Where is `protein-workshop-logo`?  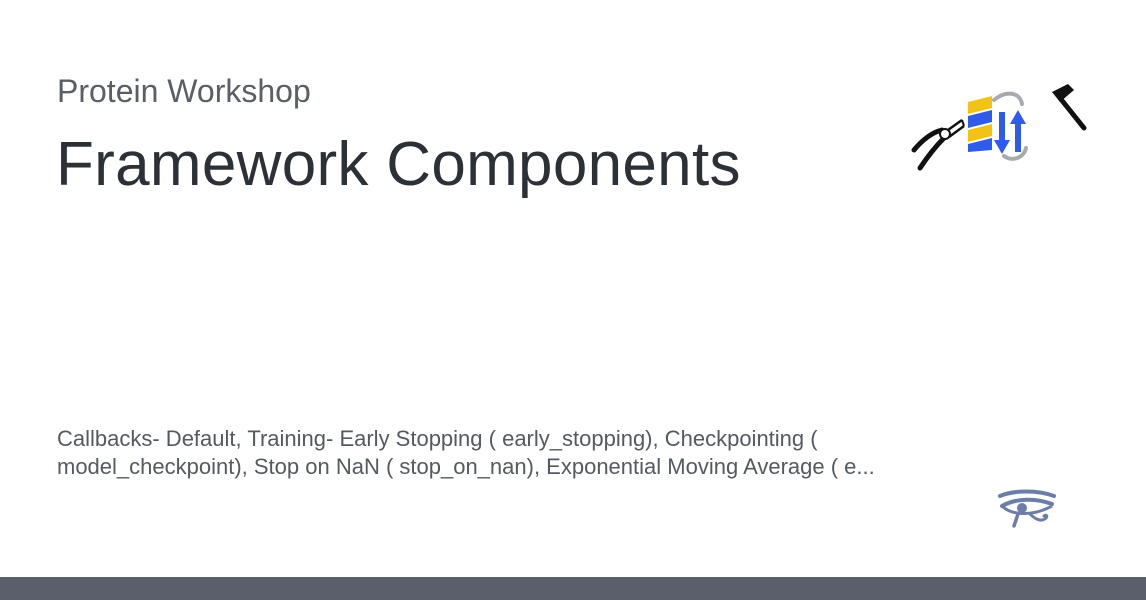
protein-workshop-logo is located at coordinates (999, 127).